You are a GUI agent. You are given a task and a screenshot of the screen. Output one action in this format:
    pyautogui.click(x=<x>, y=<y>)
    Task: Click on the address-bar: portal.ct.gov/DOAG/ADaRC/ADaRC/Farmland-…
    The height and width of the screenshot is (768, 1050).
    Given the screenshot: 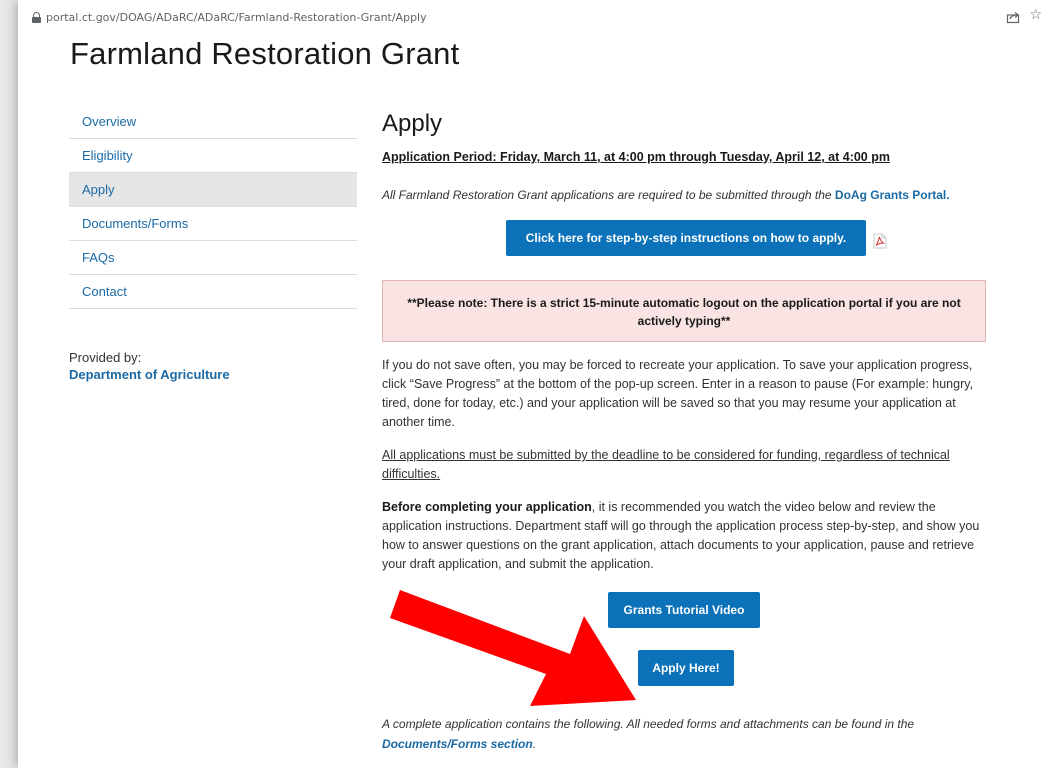 What is the action you would take?
    pyautogui.click(x=534, y=18)
    